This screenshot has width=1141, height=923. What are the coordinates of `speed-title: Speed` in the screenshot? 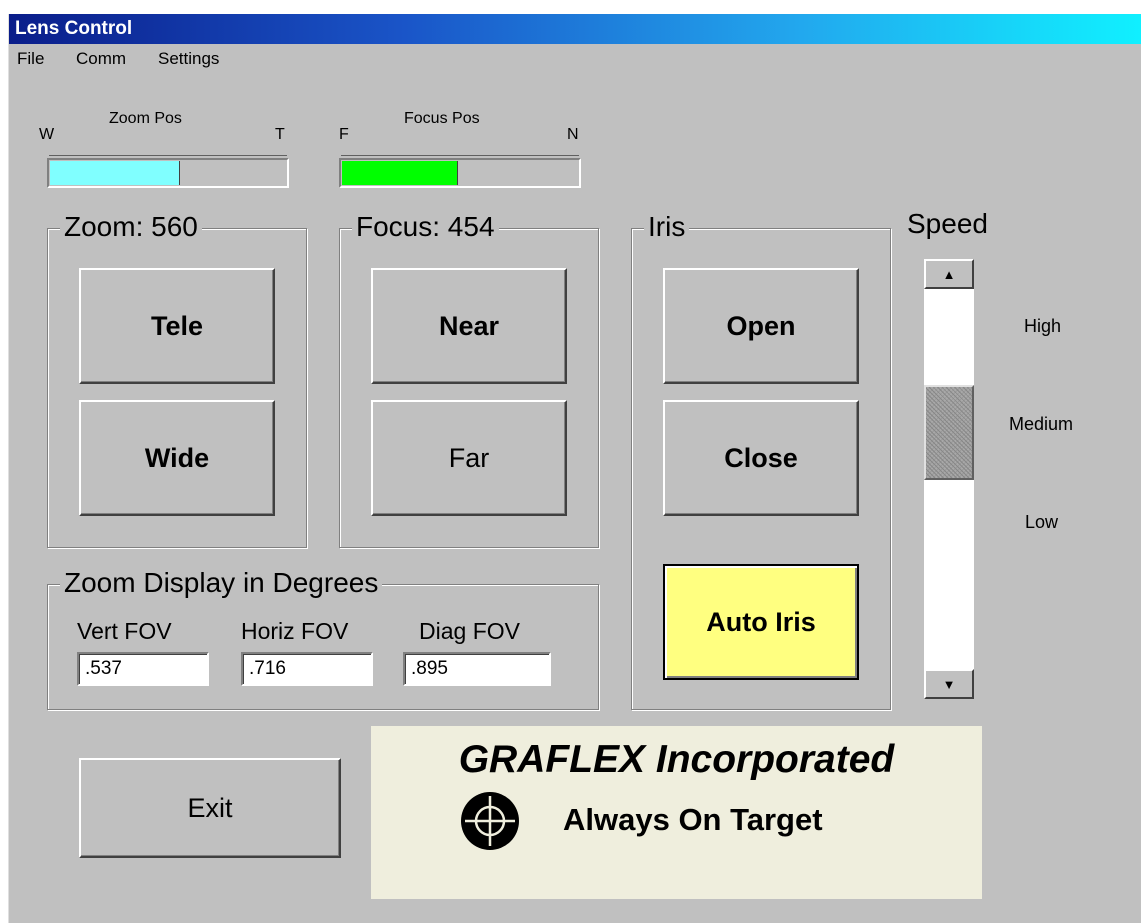 It's located at (947, 223).